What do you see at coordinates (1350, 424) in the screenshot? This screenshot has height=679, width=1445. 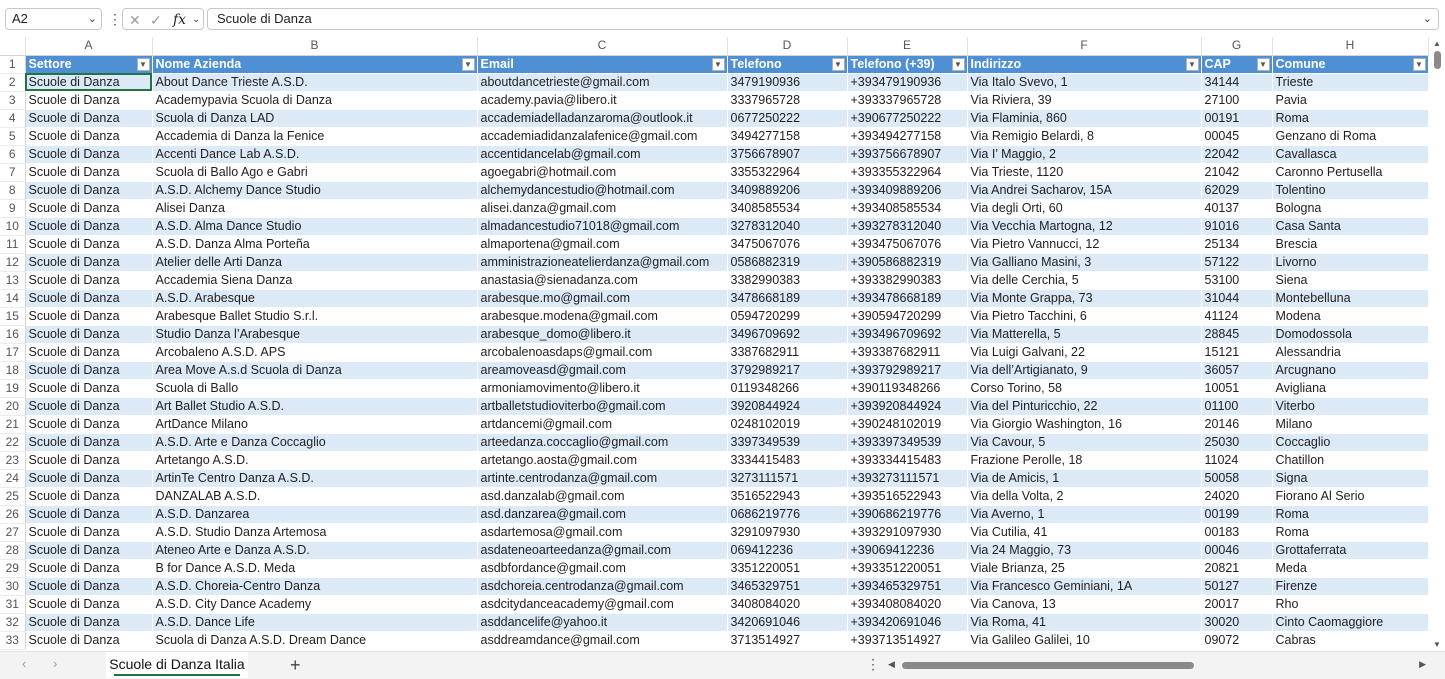 I see `cell: Milano` at bounding box center [1350, 424].